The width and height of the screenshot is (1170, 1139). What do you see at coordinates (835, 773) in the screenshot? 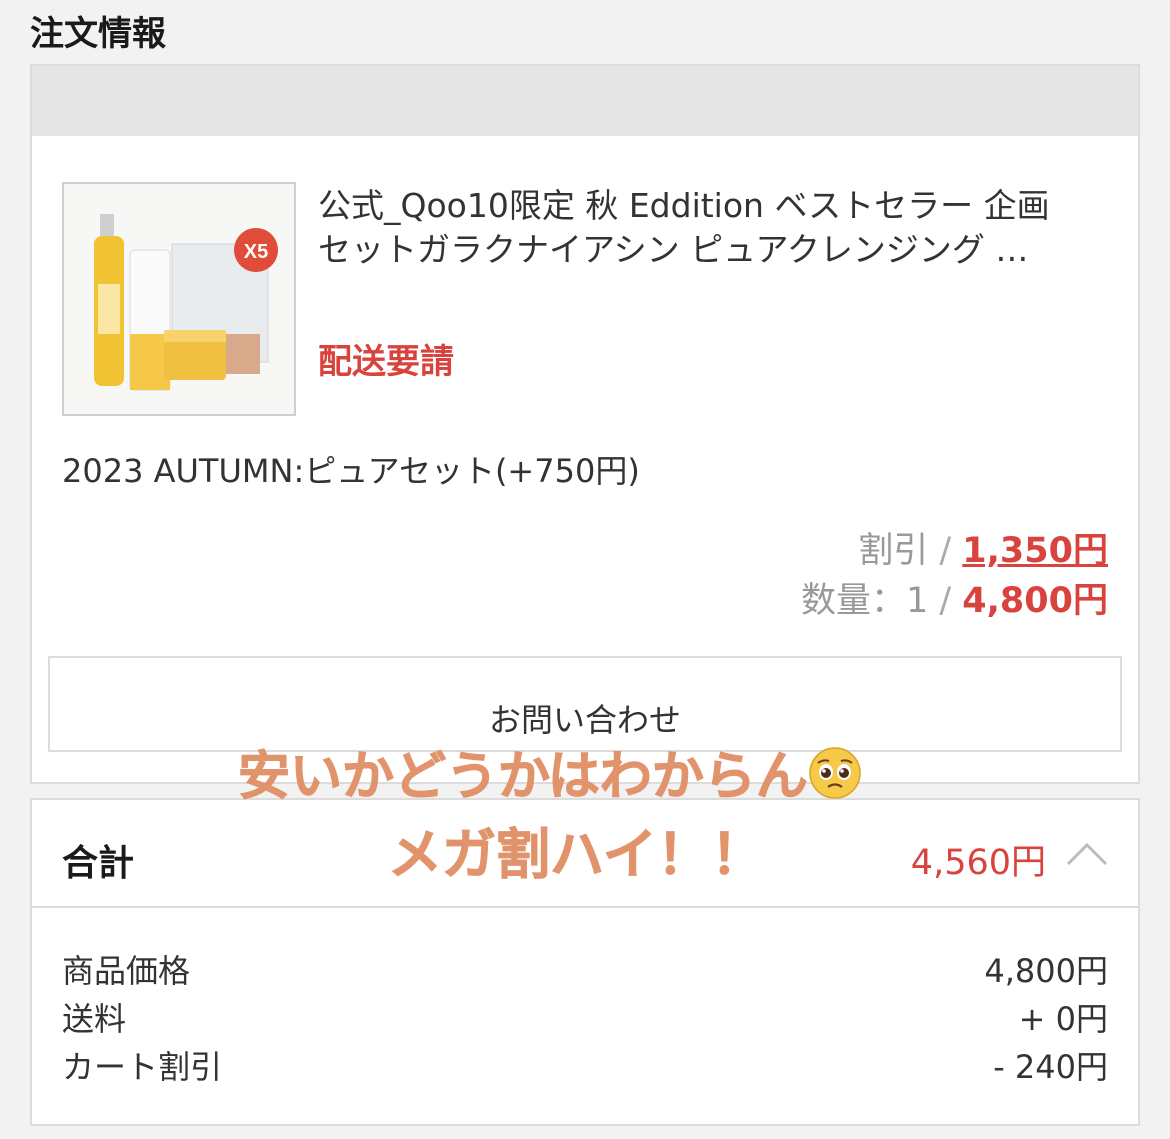
I see `pleading-face-icon` at bounding box center [835, 773].